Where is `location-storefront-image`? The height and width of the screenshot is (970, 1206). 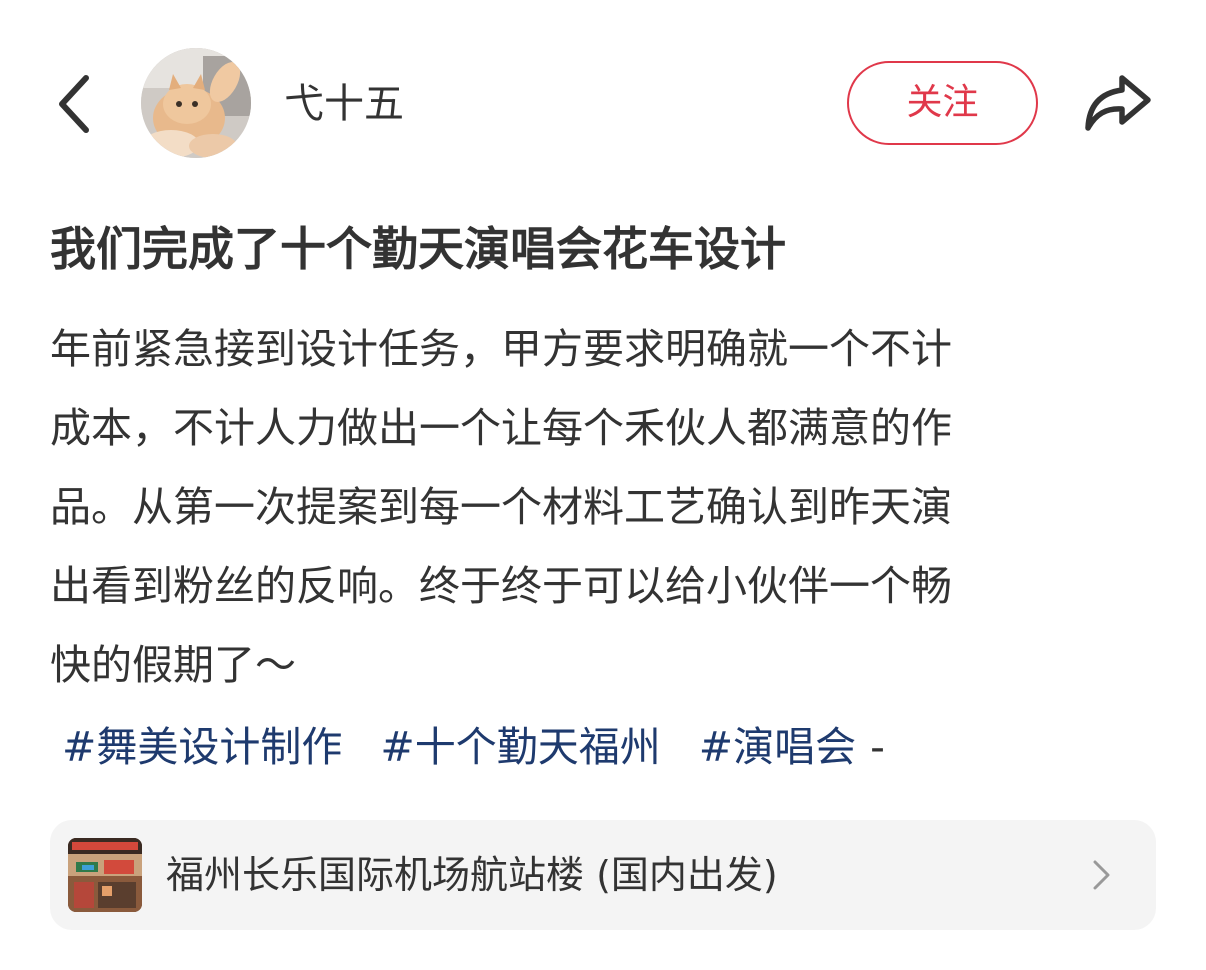
location-storefront-image is located at coordinates (105, 875).